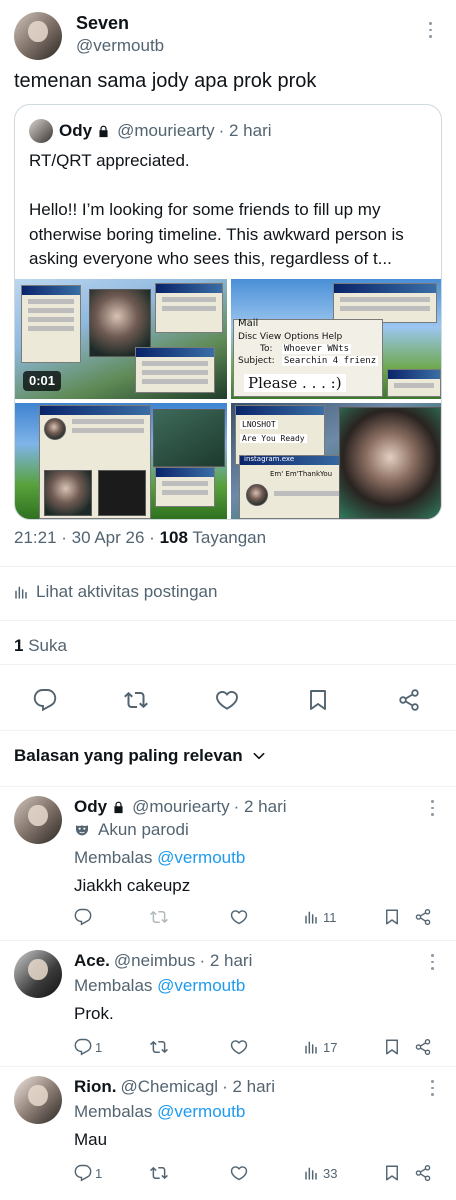 Image resolution: width=456 pixels, height=1200 pixels. I want to click on video-duration-badge: 0:01, so click(42, 381).